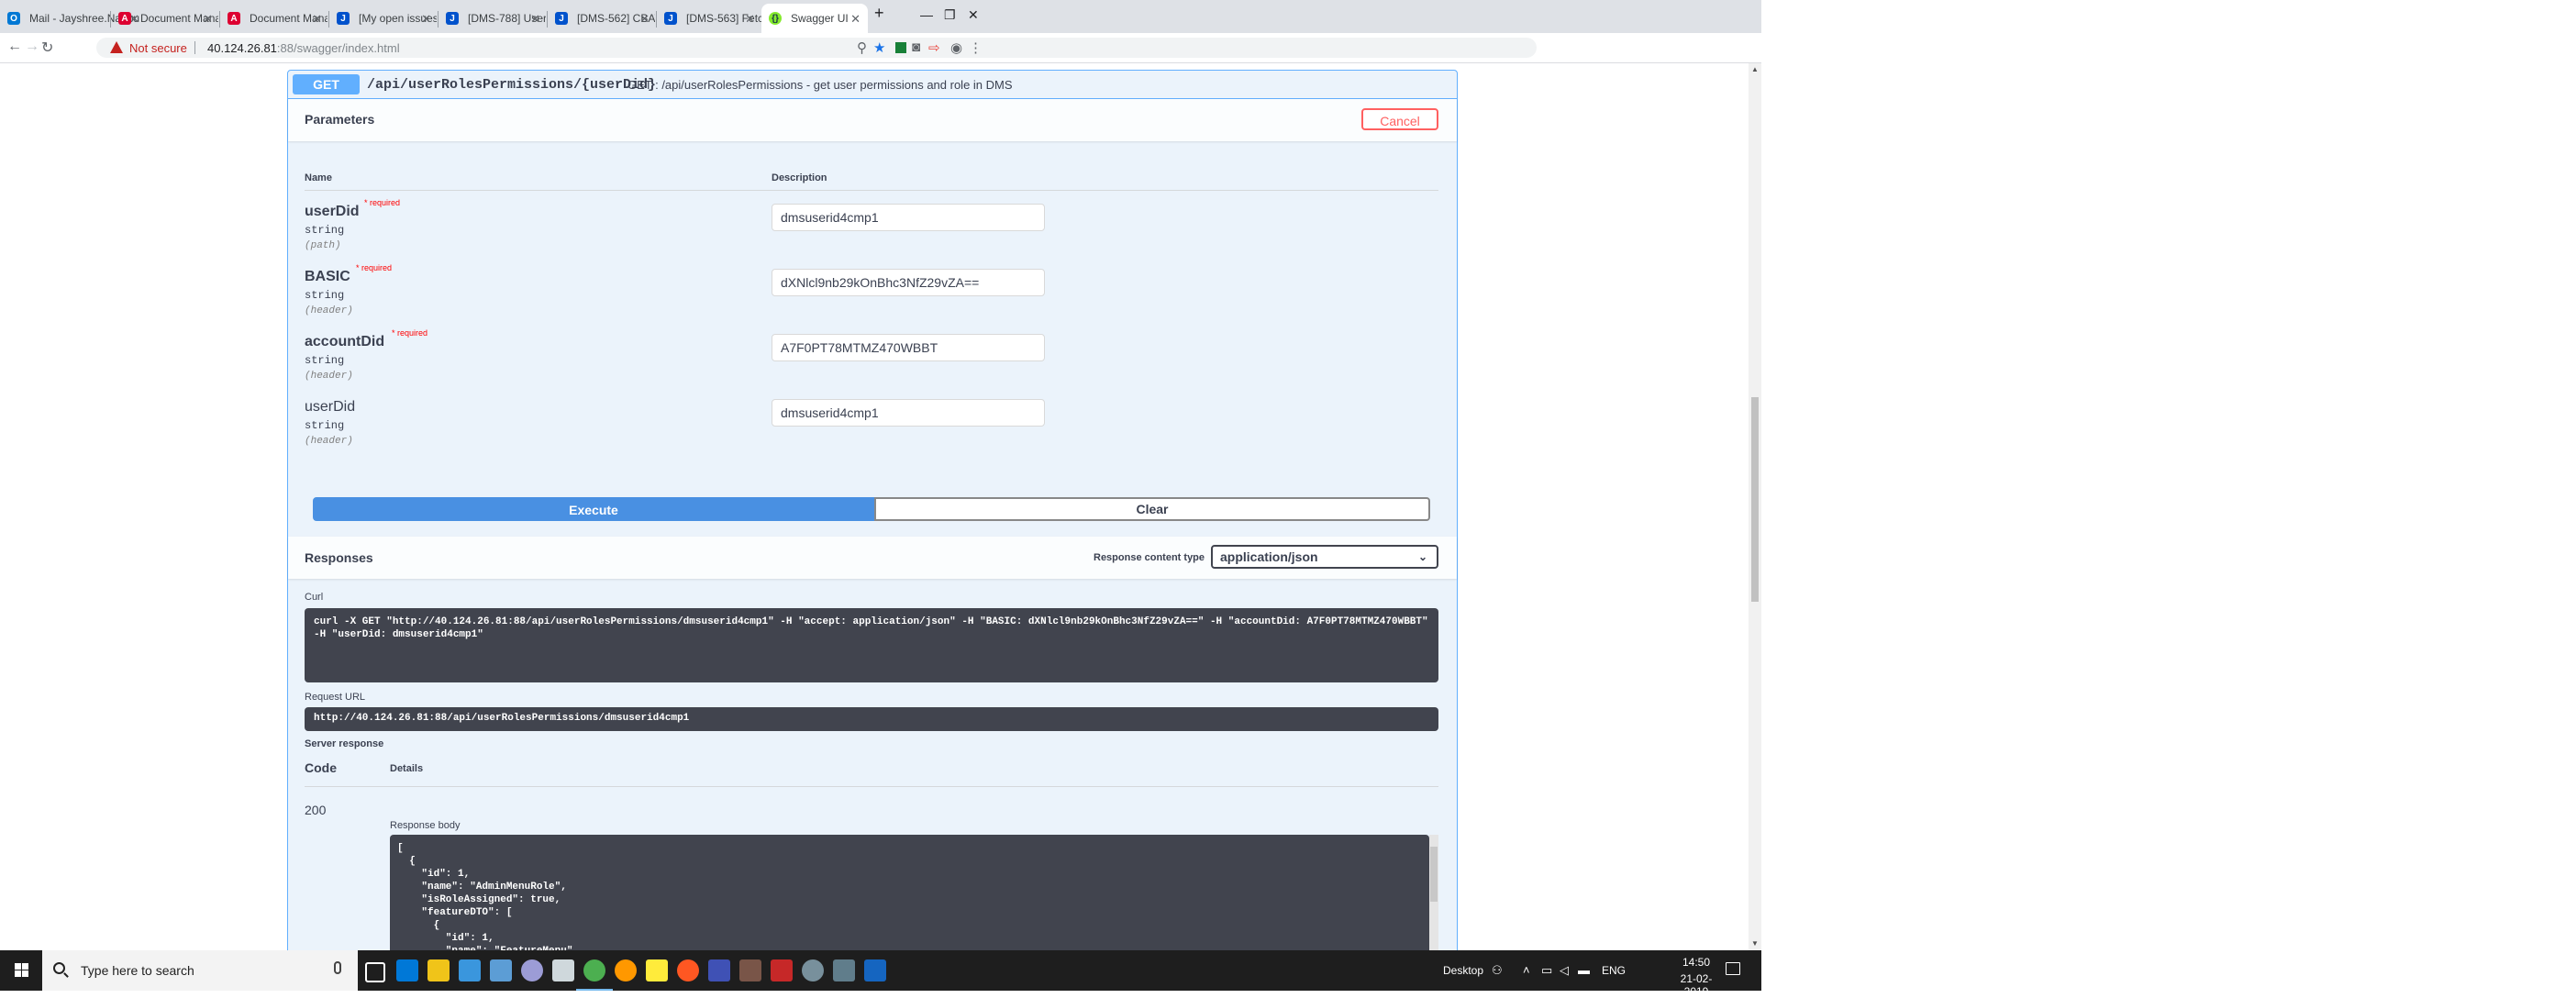 The width and height of the screenshot is (2576, 998). Describe the element at coordinates (908, 347) in the screenshot. I see `accountdid-input` at that location.